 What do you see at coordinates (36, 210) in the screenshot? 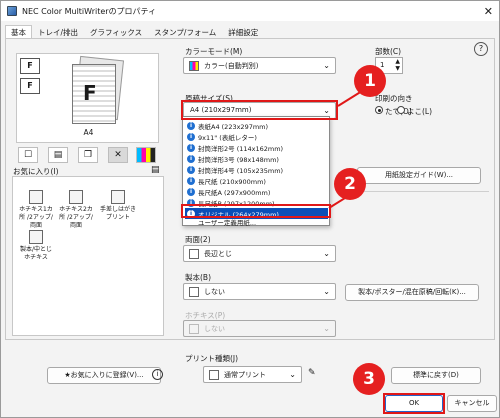
I see `favorite-item: ホチキス1カ所 /2アップ/両面` at bounding box center [36, 210].